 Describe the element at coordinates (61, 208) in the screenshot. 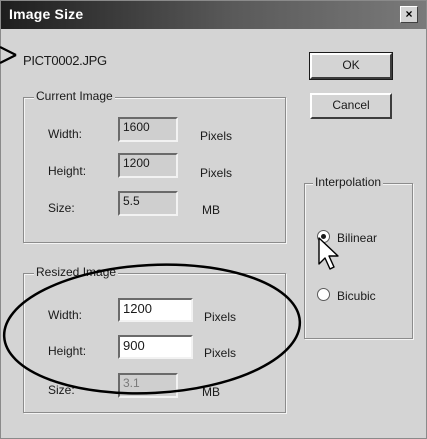

I see `current-size-label: Size:` at that location.